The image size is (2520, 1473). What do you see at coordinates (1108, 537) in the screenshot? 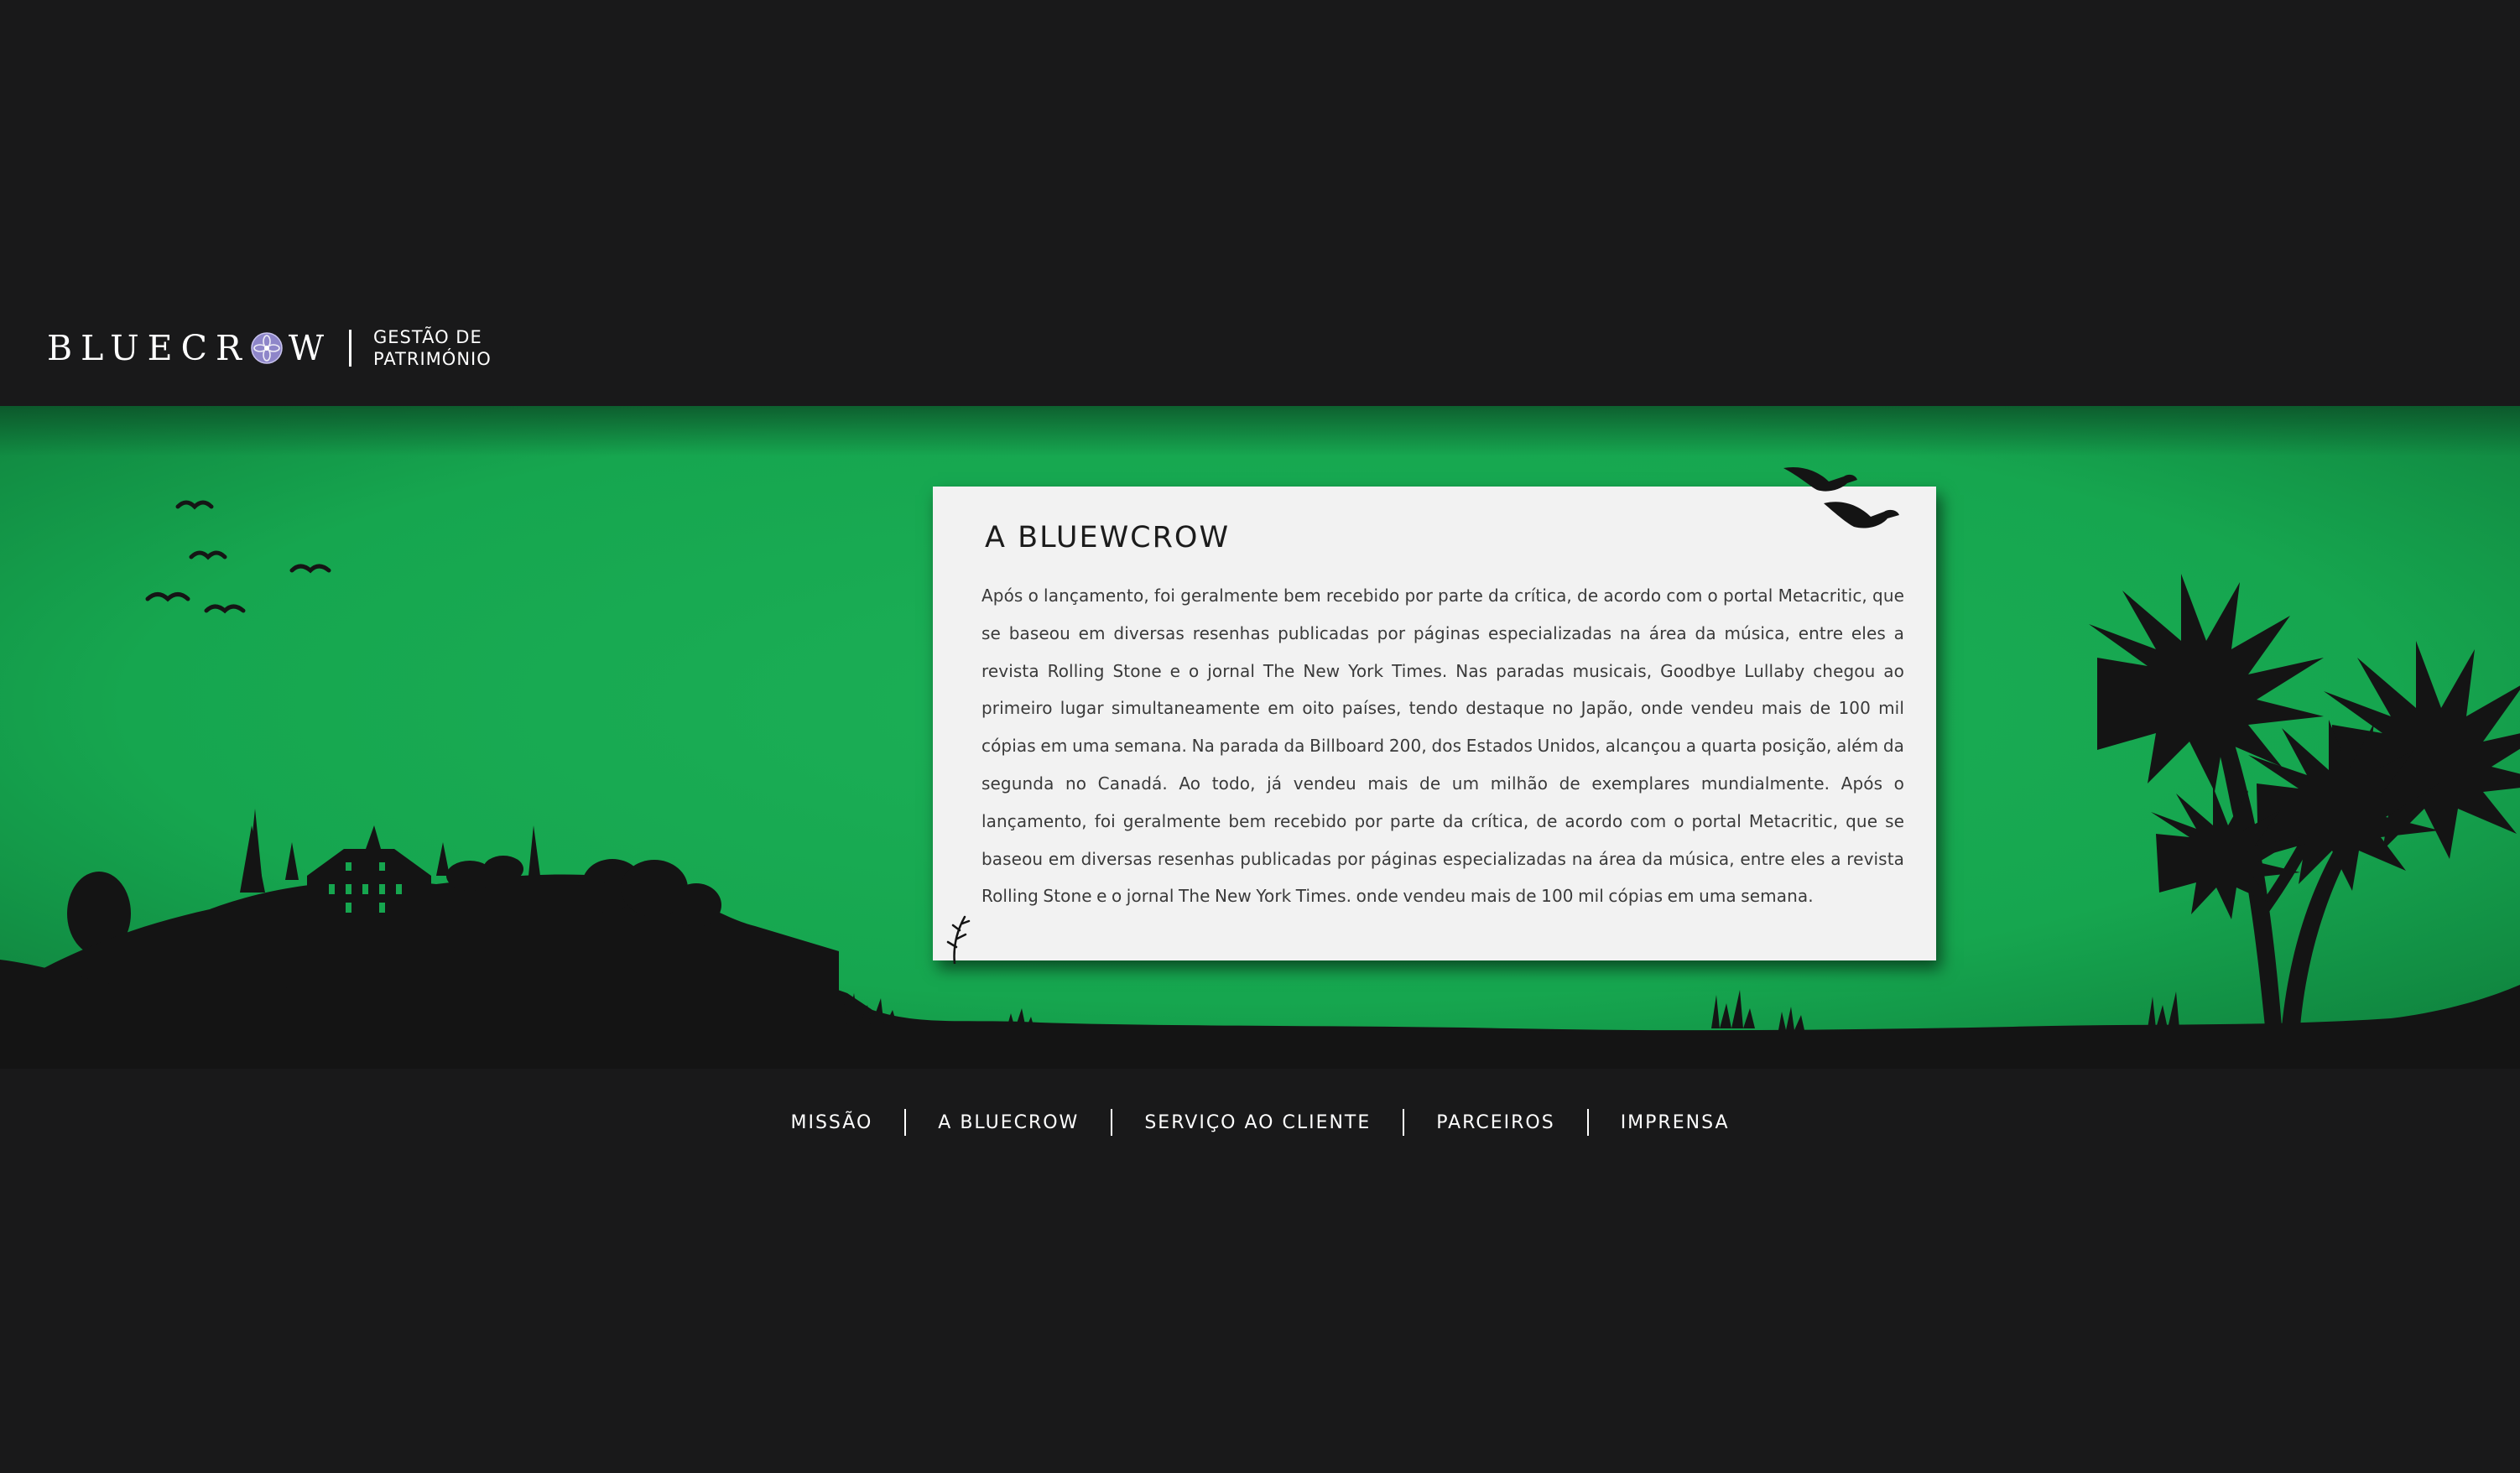
I see `card-title: A BLUEWCROW` at bounding box center [1108, 537].